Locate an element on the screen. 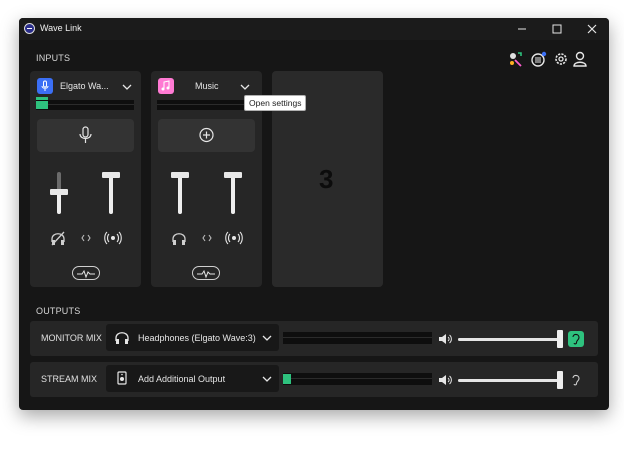  output-row-monitor-mix: MONITOR MIX Headphones (Elgato Wave:3) is located at coordinates (314, 338).